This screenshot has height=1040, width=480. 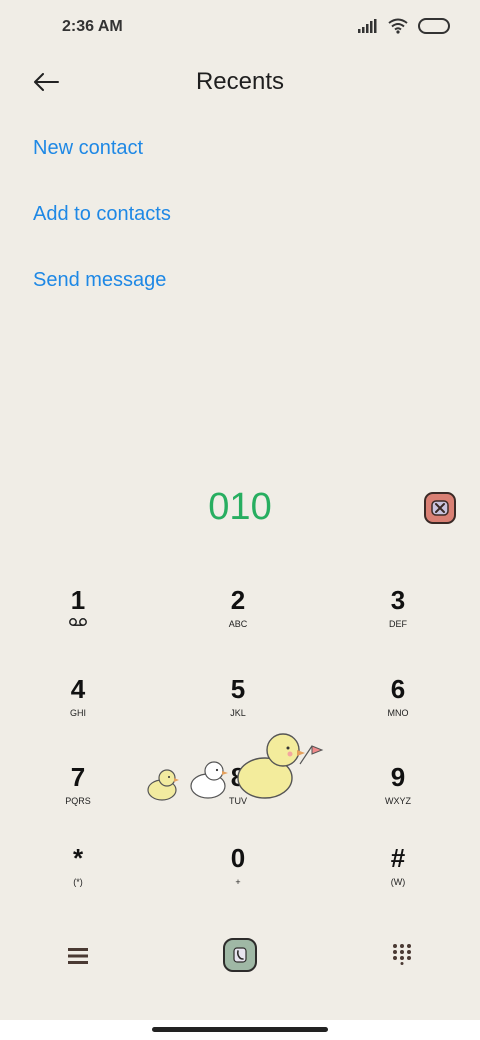 I want to click on delete-button, so click(x=440, y=508).